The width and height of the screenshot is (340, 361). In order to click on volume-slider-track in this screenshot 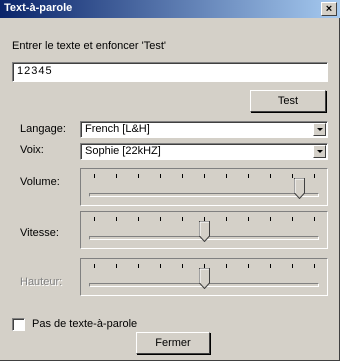, I will do `click(204, 195)`.